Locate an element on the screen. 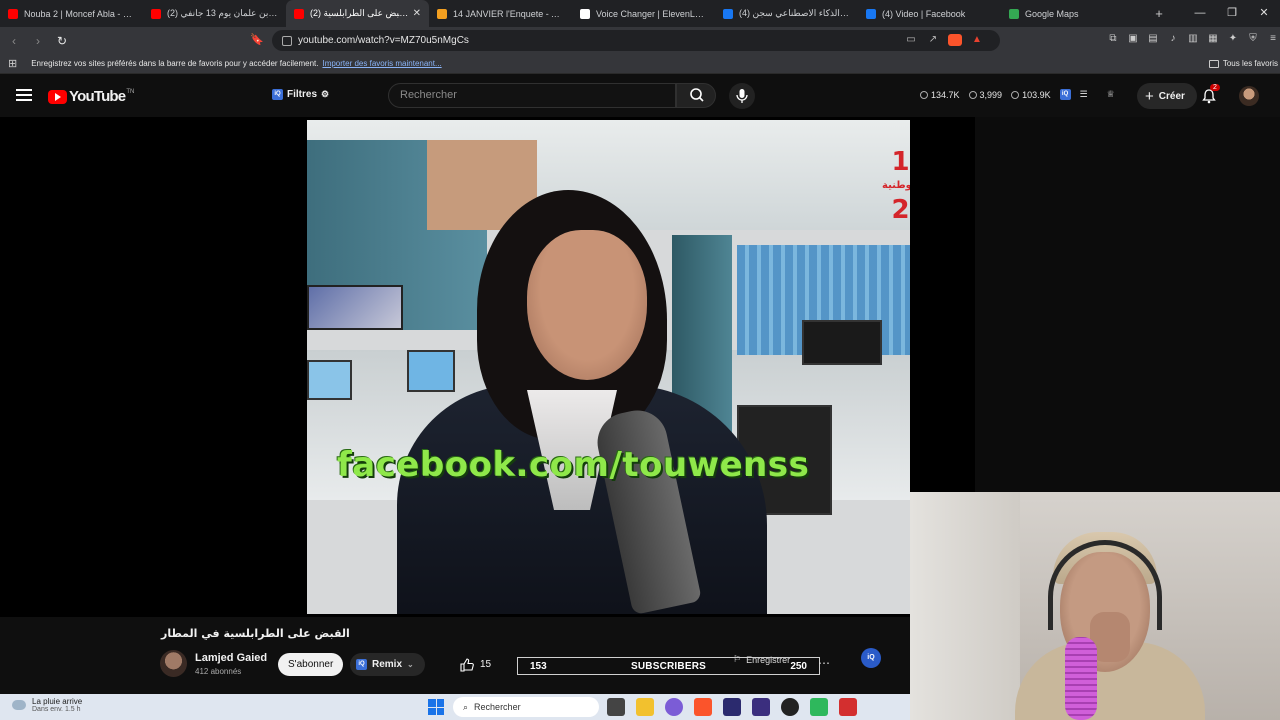 The width and height of the screenshot is (1280, 720). browser-tab: Voice Changer | ElevenLabs is located at coordinates (643, 13).